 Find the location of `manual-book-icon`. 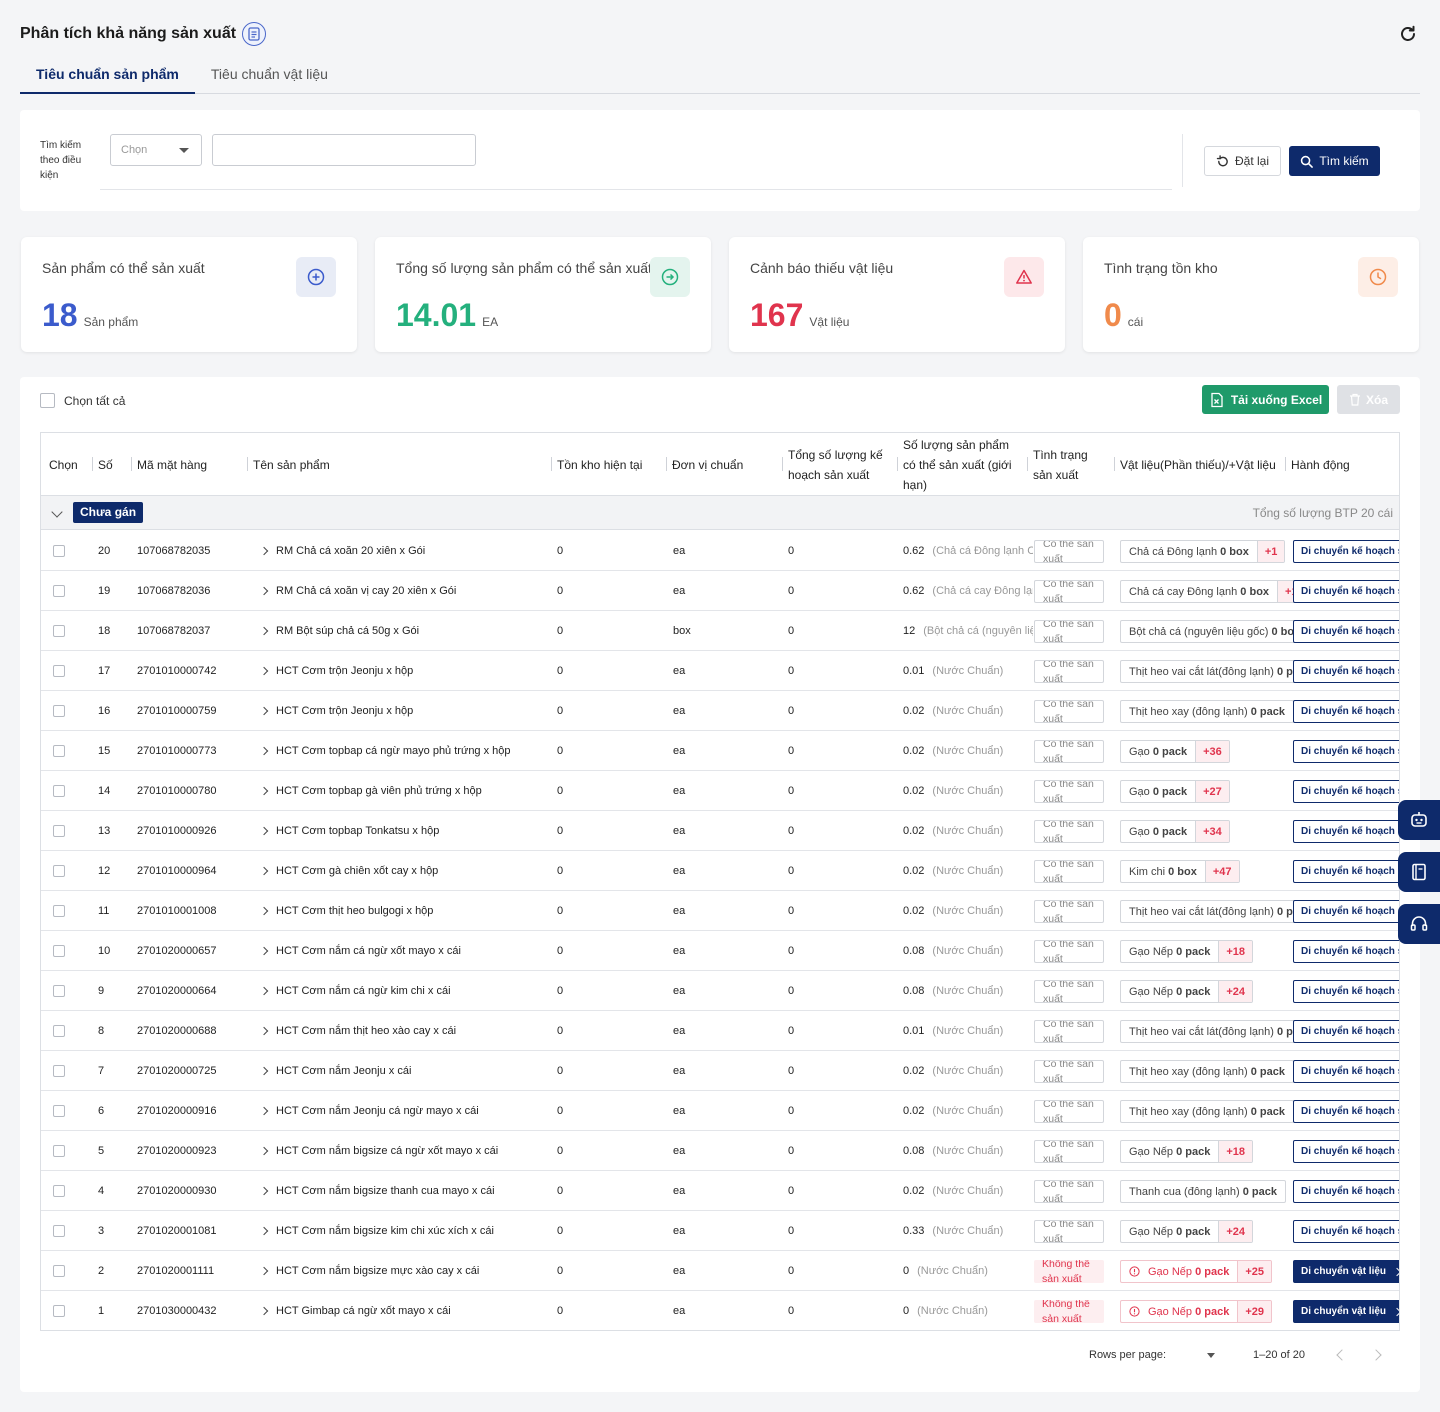

manual-book-icon is located at coordinates (1419, 872).